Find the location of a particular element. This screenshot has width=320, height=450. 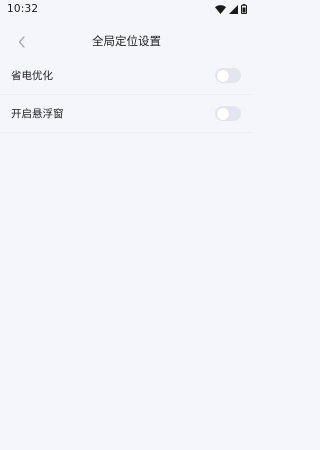

power-saving-toggle is located at coordinates (228, 75).